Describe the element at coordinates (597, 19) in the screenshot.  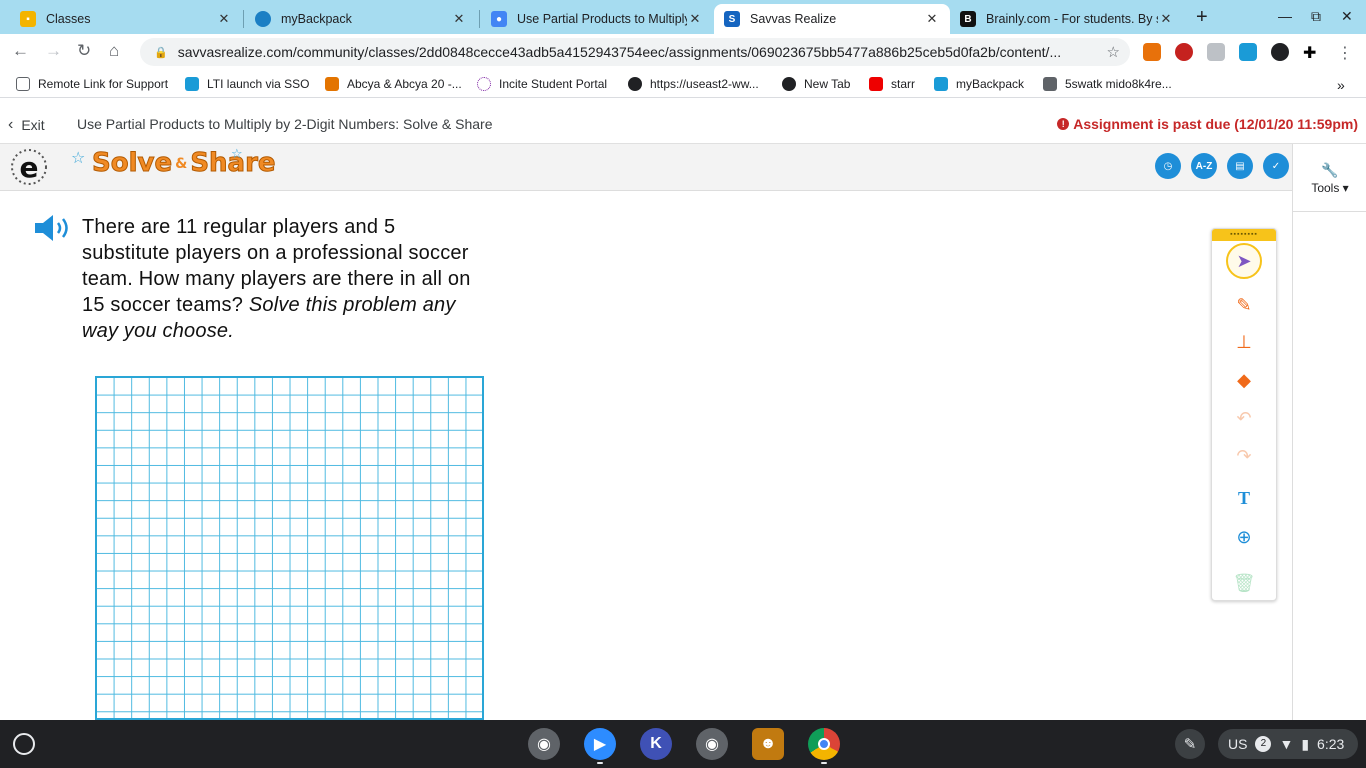
I see `tab-partial-products: ● Use Partial Products to Multiply ✕` at that location.